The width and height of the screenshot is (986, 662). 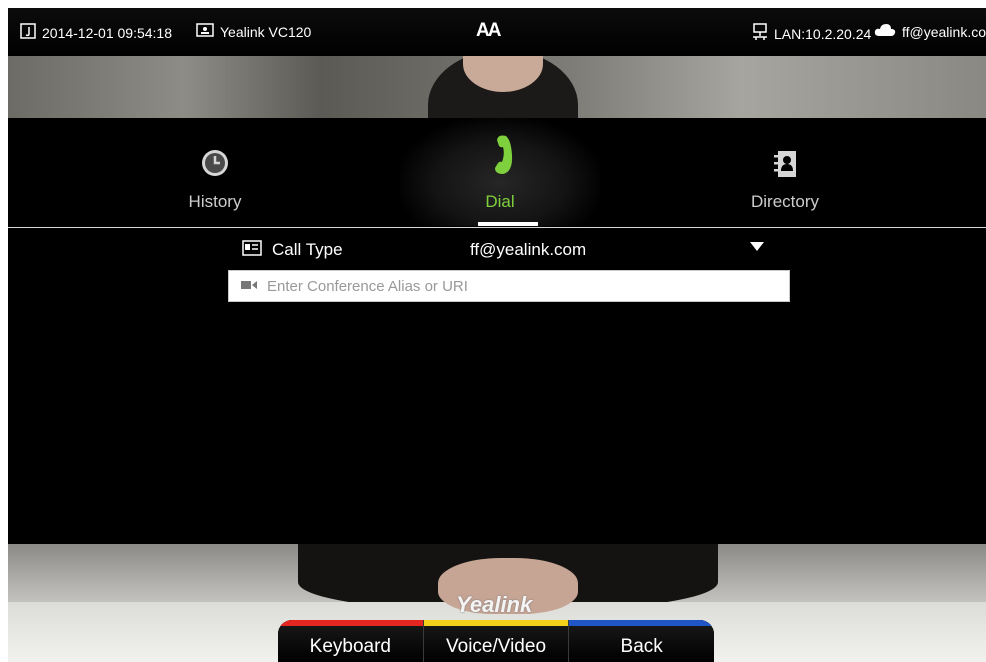 I want to click on keyboard-button-label: Keyboard, so click(x=350, y=646).